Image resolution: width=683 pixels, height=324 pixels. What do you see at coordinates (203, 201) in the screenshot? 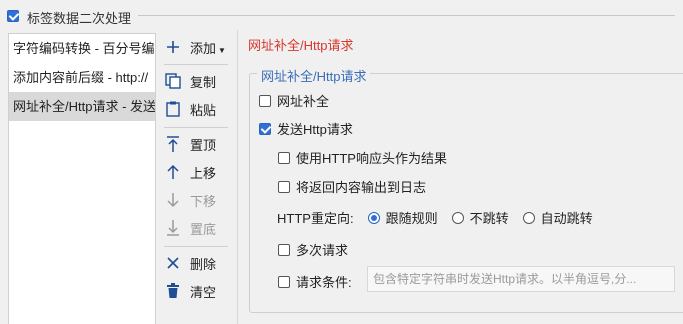
I see `move-down-label: 下移` at bounding box center [203, 201].